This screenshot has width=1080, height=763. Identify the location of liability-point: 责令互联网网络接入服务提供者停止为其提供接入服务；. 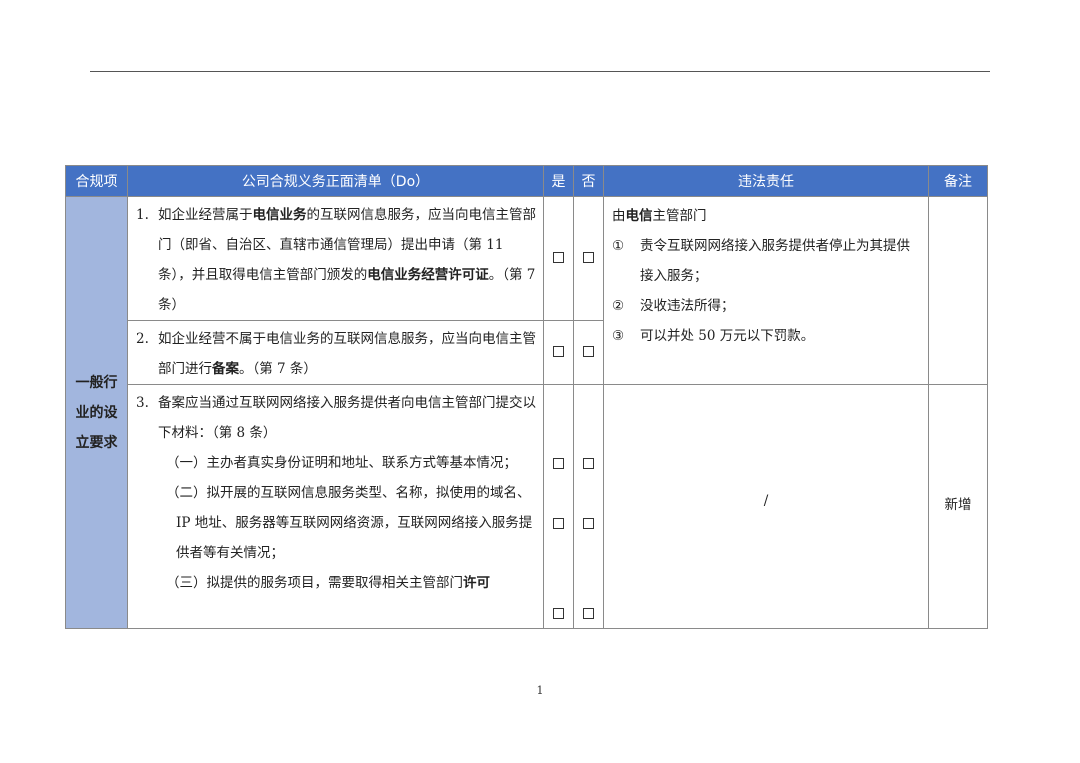
(775, 261).